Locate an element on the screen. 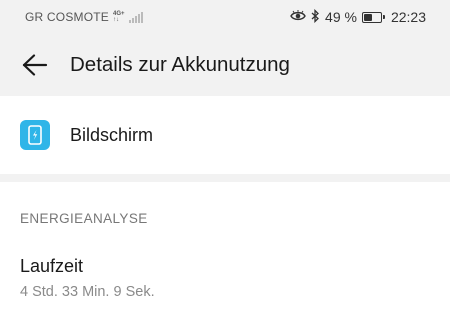 Image resolution: width=450 pixels, height=322 pixels. eye-icon is located at coordinates (298, 17).